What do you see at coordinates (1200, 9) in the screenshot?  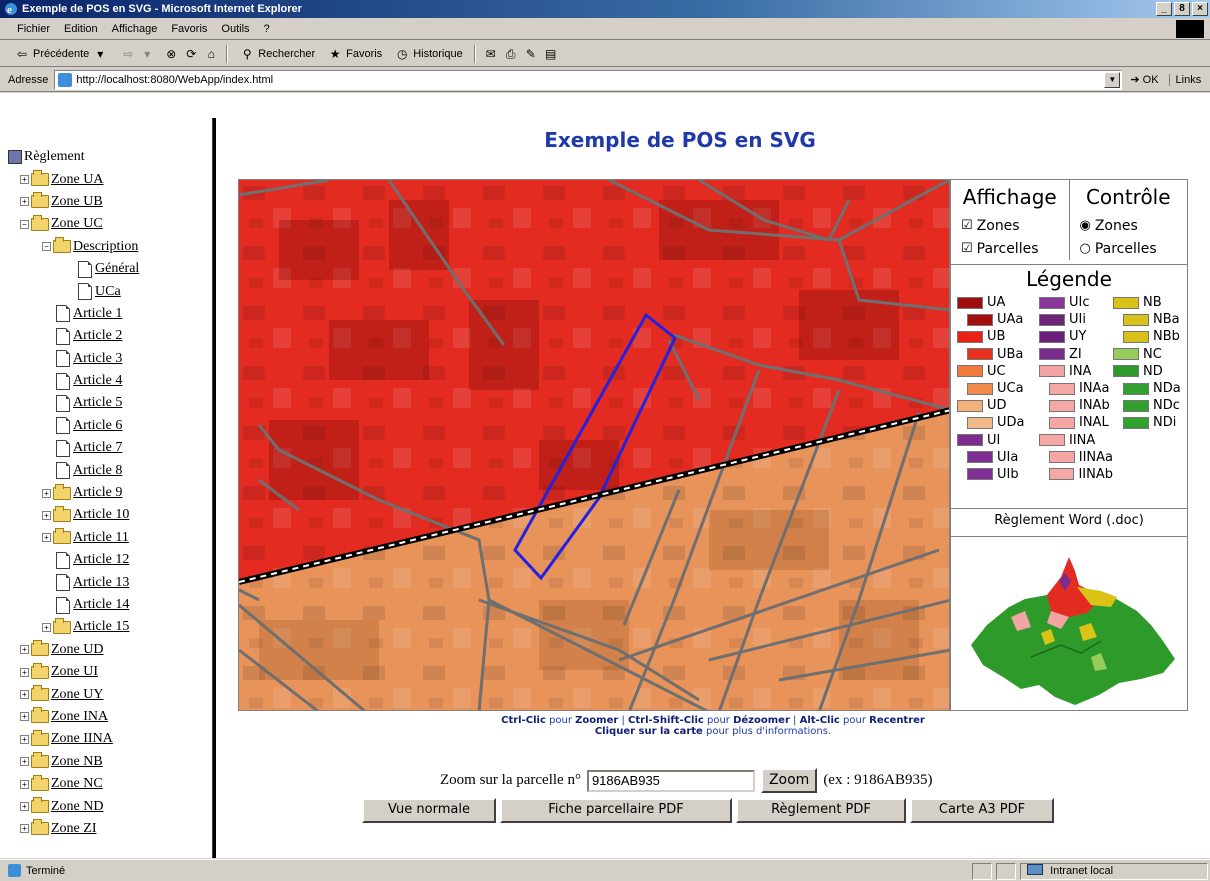 I see `close-button: ×` at bounding box center [1200, 9].